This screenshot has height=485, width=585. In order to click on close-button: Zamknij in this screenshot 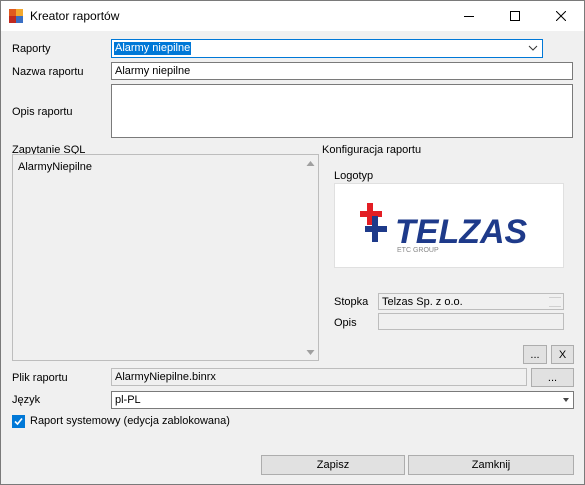, I will do `click(491, 465)`.